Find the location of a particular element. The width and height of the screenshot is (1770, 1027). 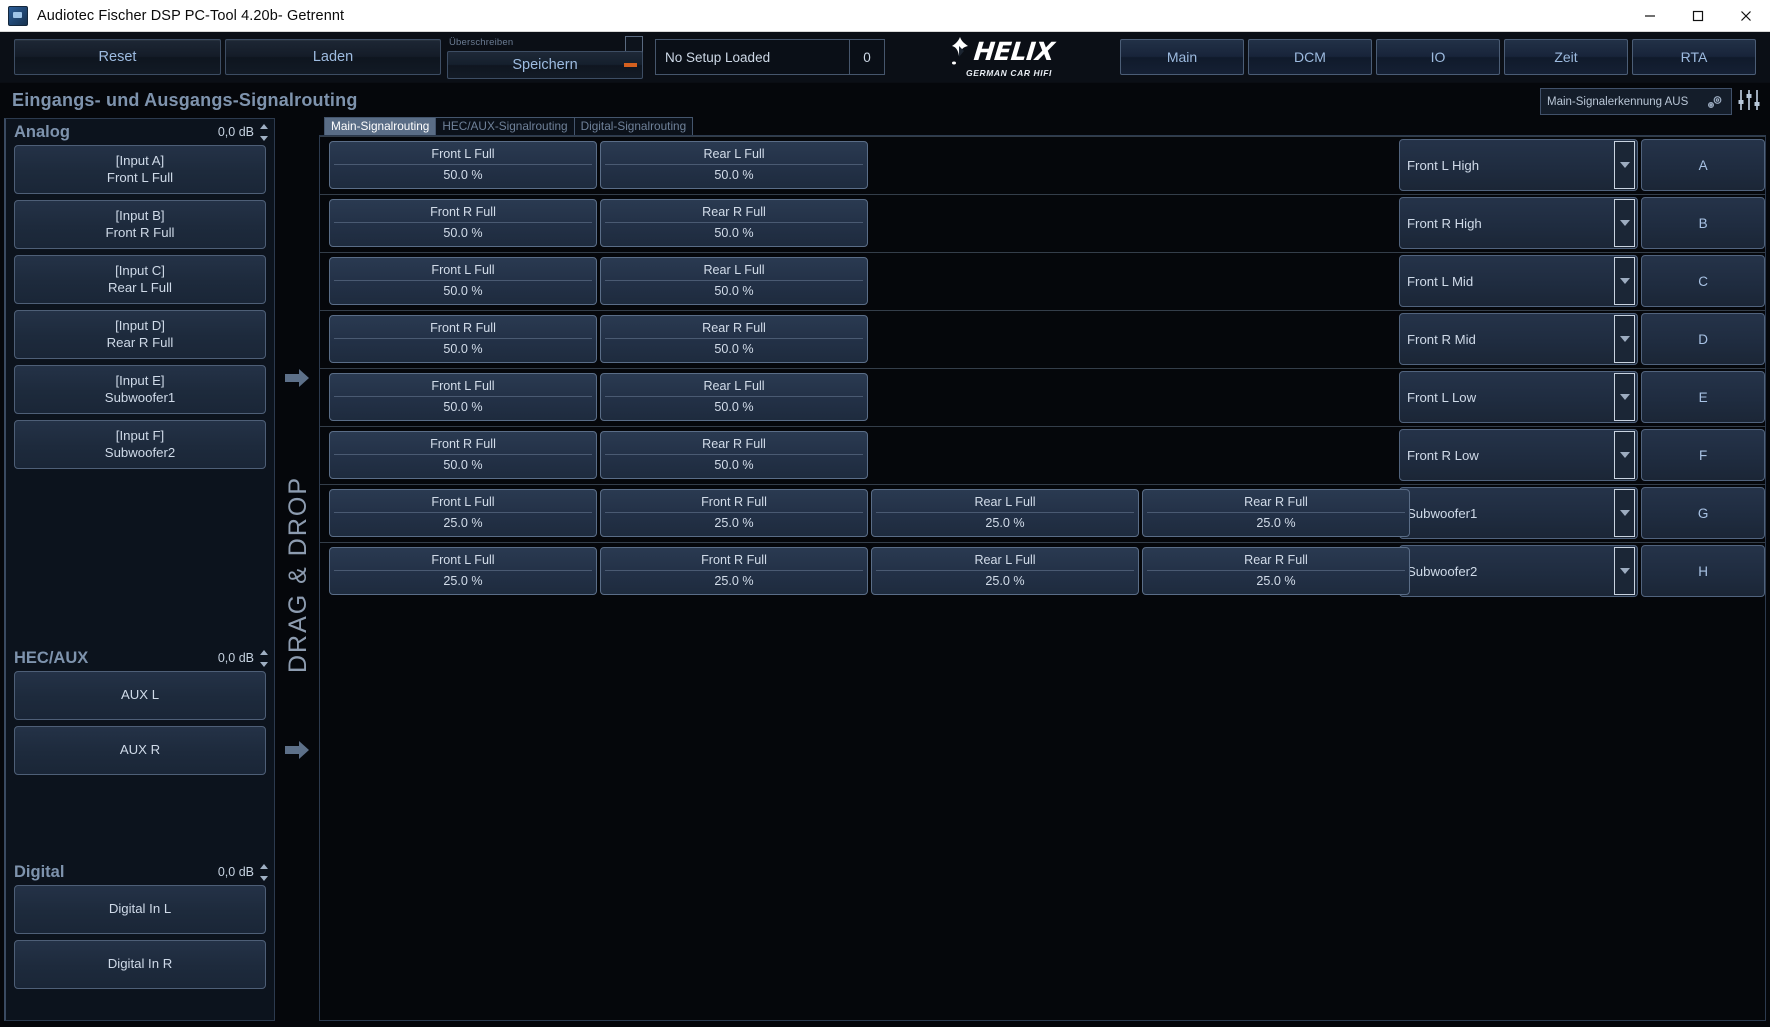

signal-detection-status: Main-Signalerkennung AUS is located at coordinates (1636, 101).